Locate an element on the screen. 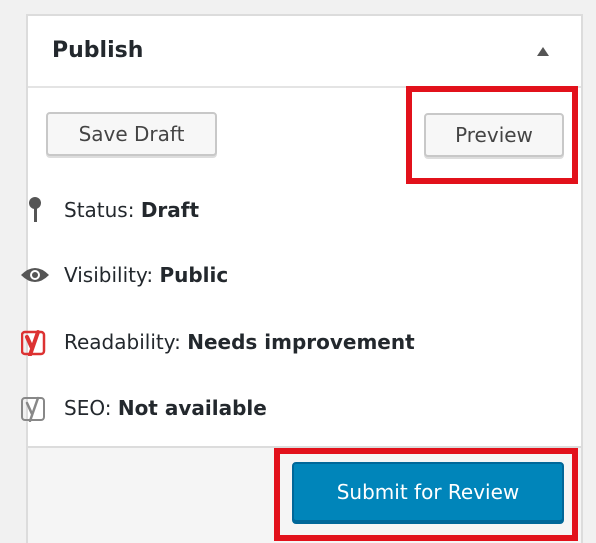 The height and width of the screenshot is (543, 596). readability-label: Readability: is located at coordinates (122, 342).